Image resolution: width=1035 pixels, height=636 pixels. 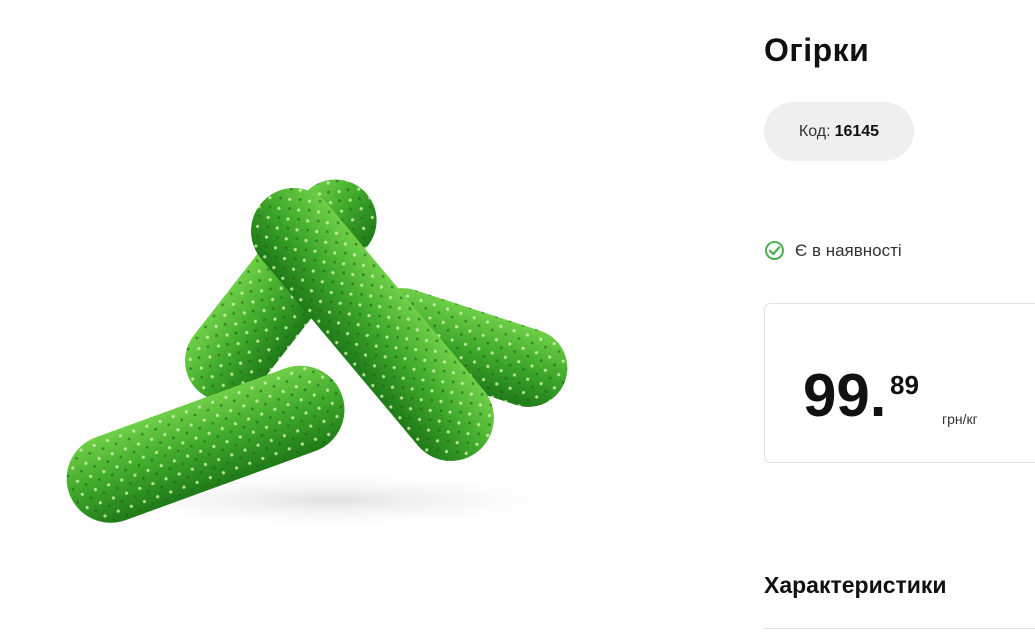 I want to click on characteristics-heading: Характеристики, so click(x=855, y=585).